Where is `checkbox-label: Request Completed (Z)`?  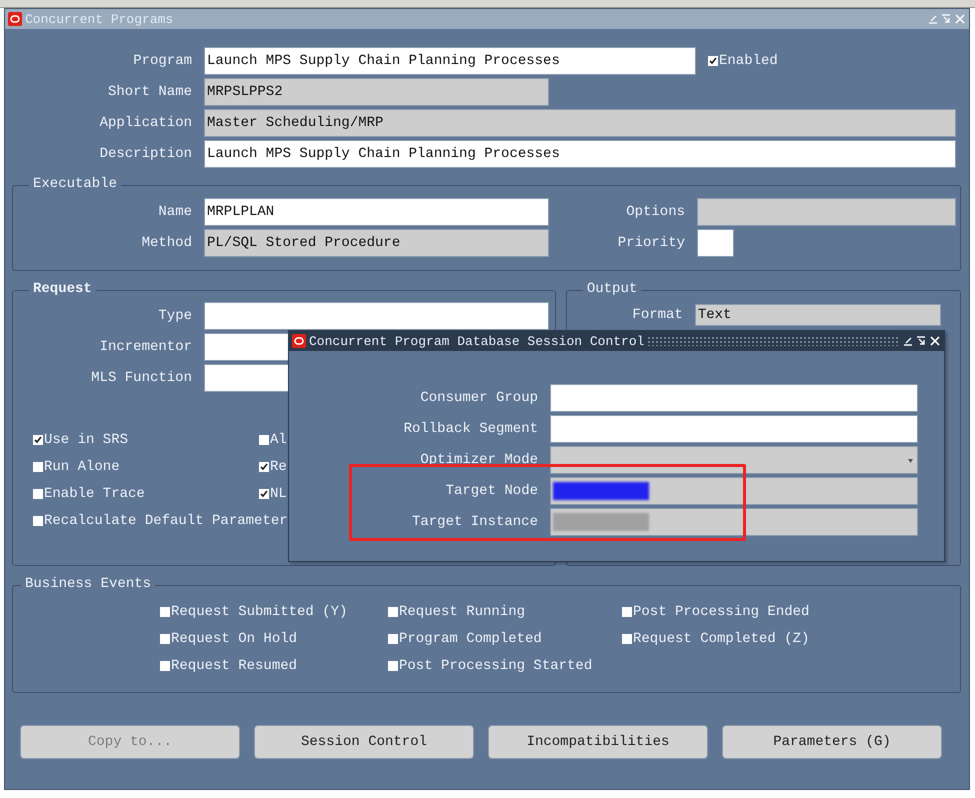
checkbox-label: Request Completed (Z) is located at coordinates (721, 639).